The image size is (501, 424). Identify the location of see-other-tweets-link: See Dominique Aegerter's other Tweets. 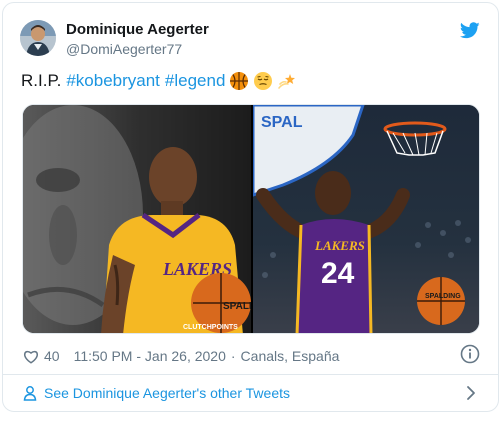
(252, 393).